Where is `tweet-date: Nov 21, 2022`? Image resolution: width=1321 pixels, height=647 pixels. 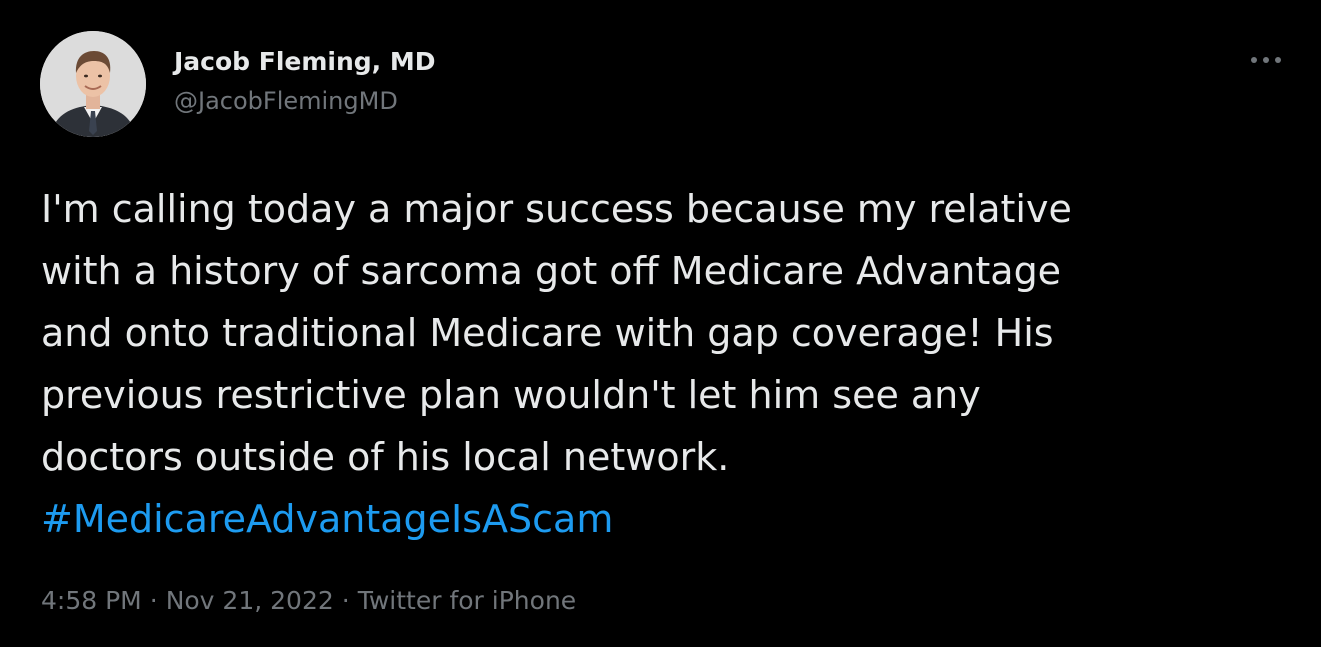
tweet-date: Nov 21, 2022 is located at coordinates (250, 600).